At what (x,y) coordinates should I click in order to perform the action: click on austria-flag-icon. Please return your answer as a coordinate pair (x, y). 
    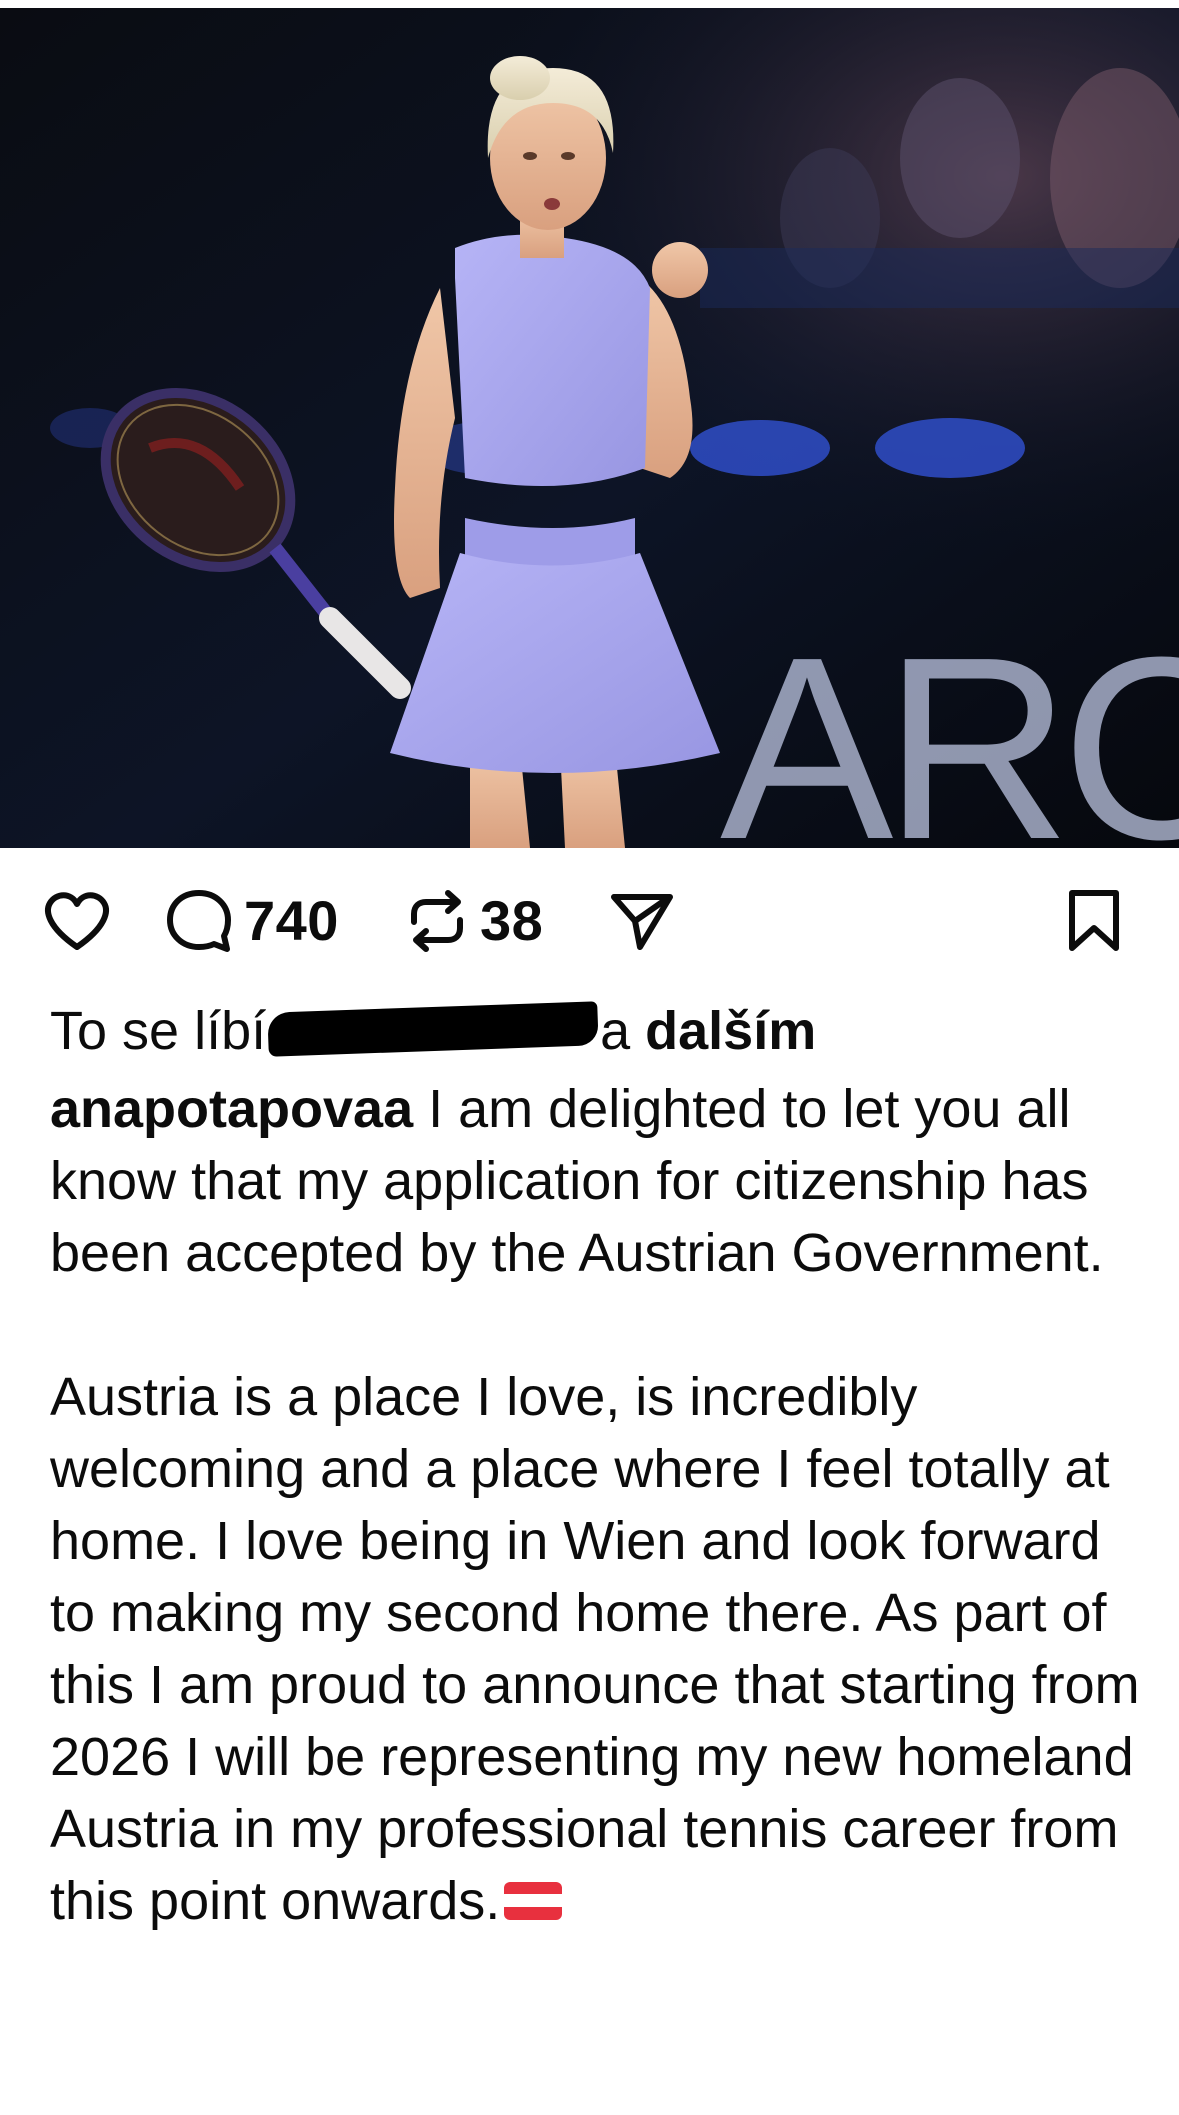
    Looking at the image, I should click on (533, 1900).